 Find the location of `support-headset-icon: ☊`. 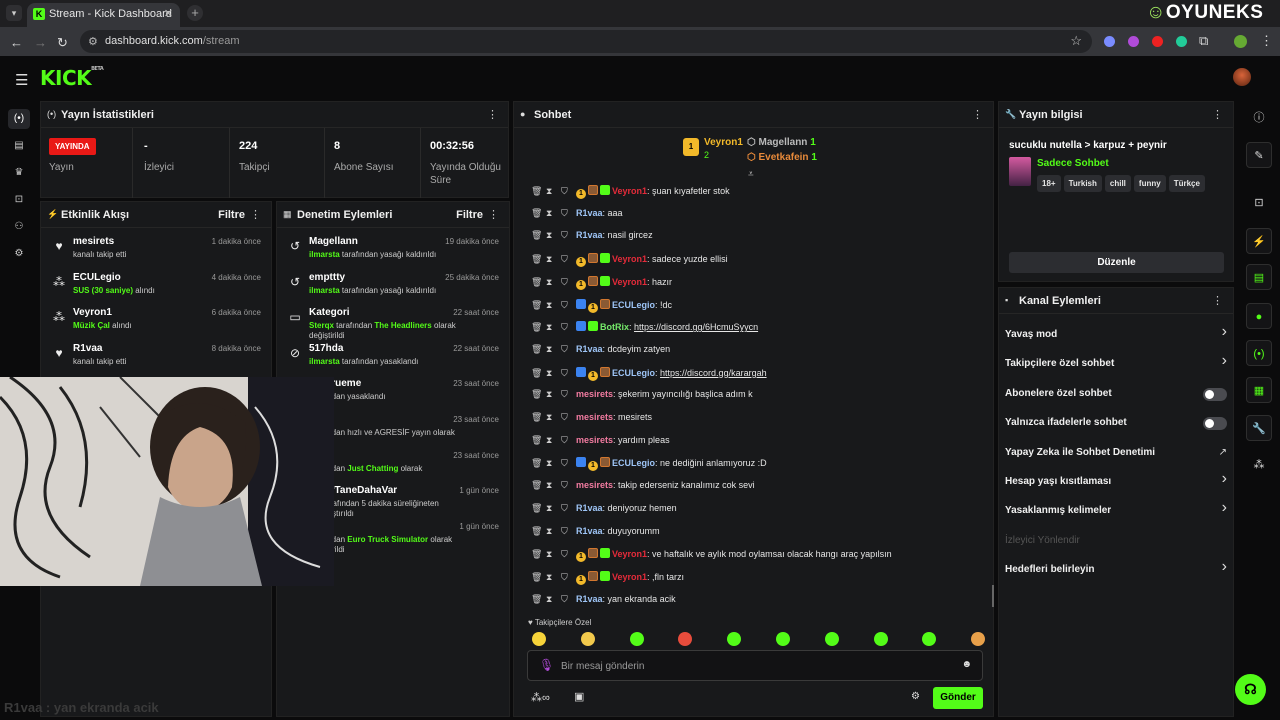

support-headset-icon: ☊ is located at coordinates (1250, 689).